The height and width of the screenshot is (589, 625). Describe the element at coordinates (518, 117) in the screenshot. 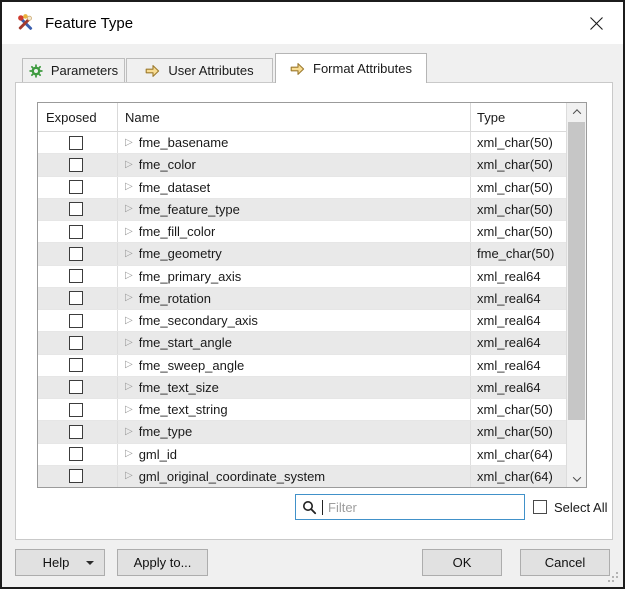

I see `column-header-type: Type` at that location.